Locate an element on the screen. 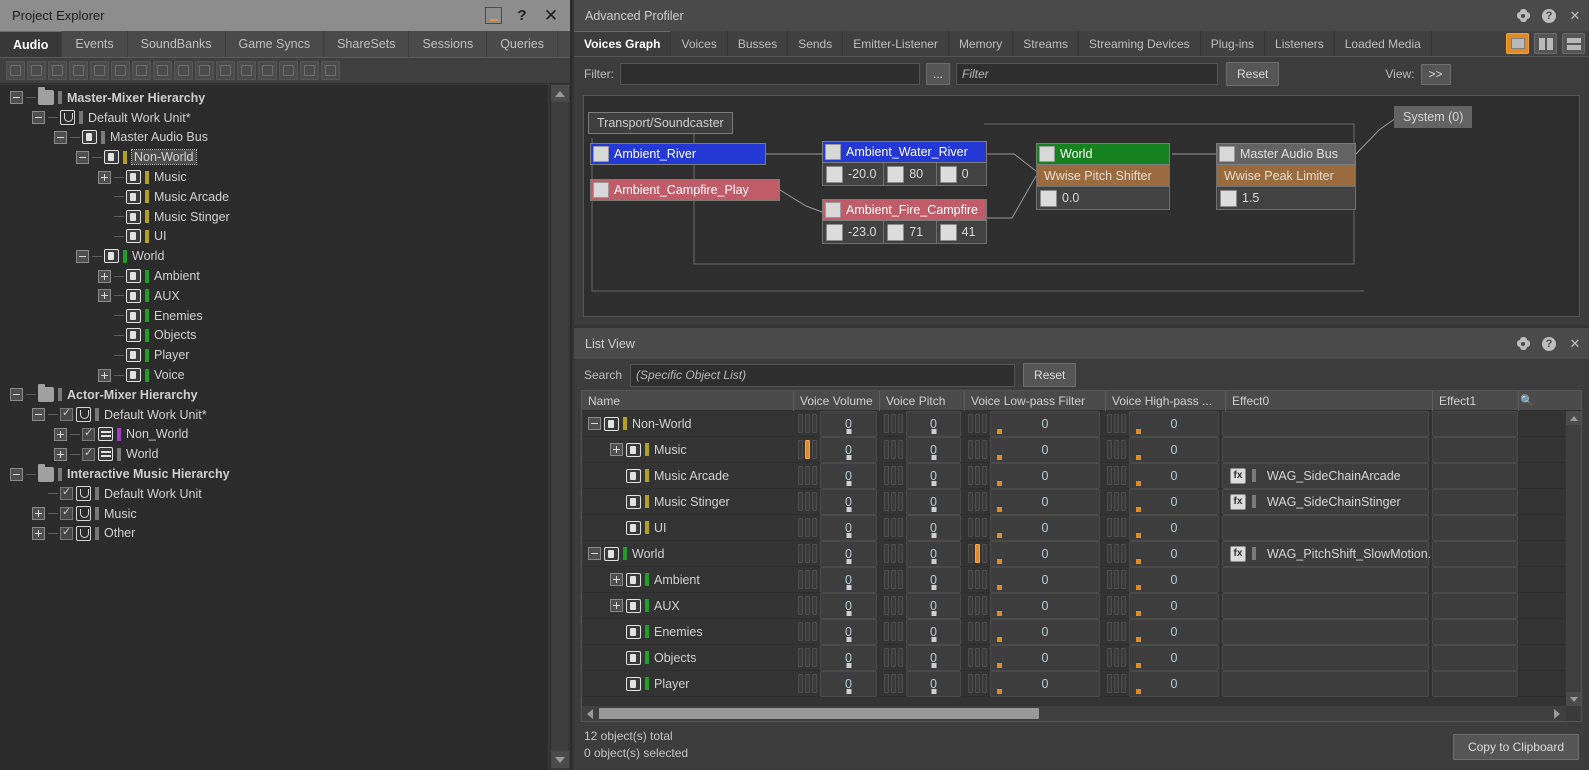  table-row: UI 0 0 0 0 is located at coordinates (1074, 527).